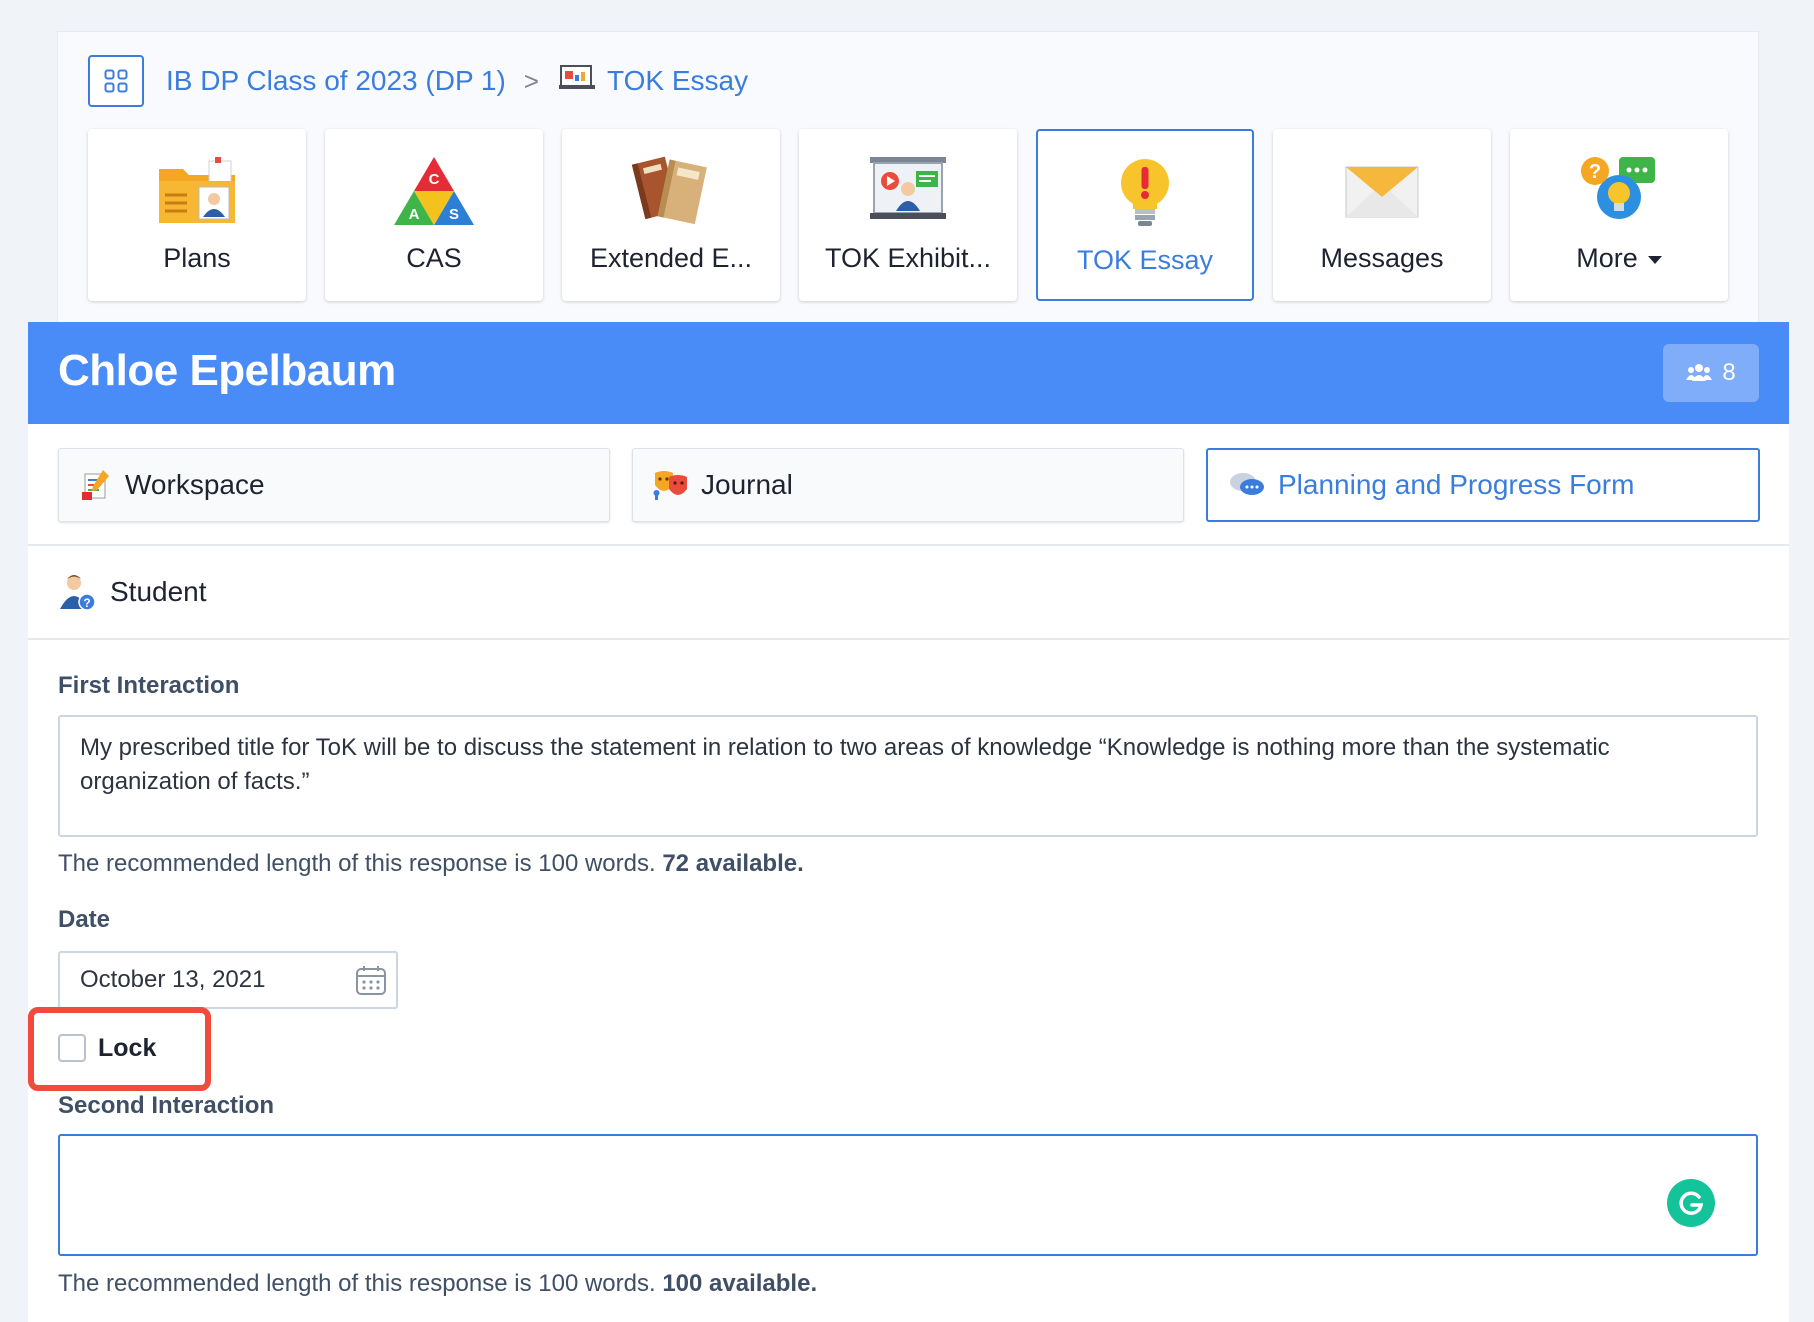  What do you see at coordinates (1382, 258) in the screenshot?
I see `tile-messages-label: Messages` at bounding box center [1382, 258].